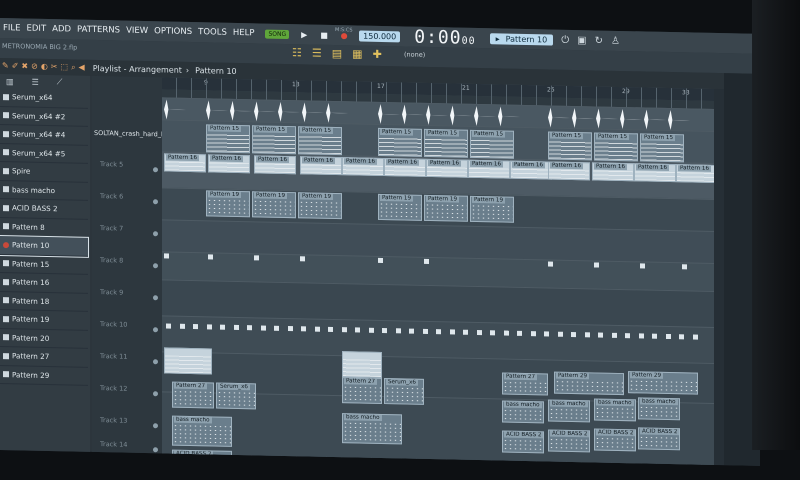  I want to click on browser-item: Pattern 15, so click(44, 264).